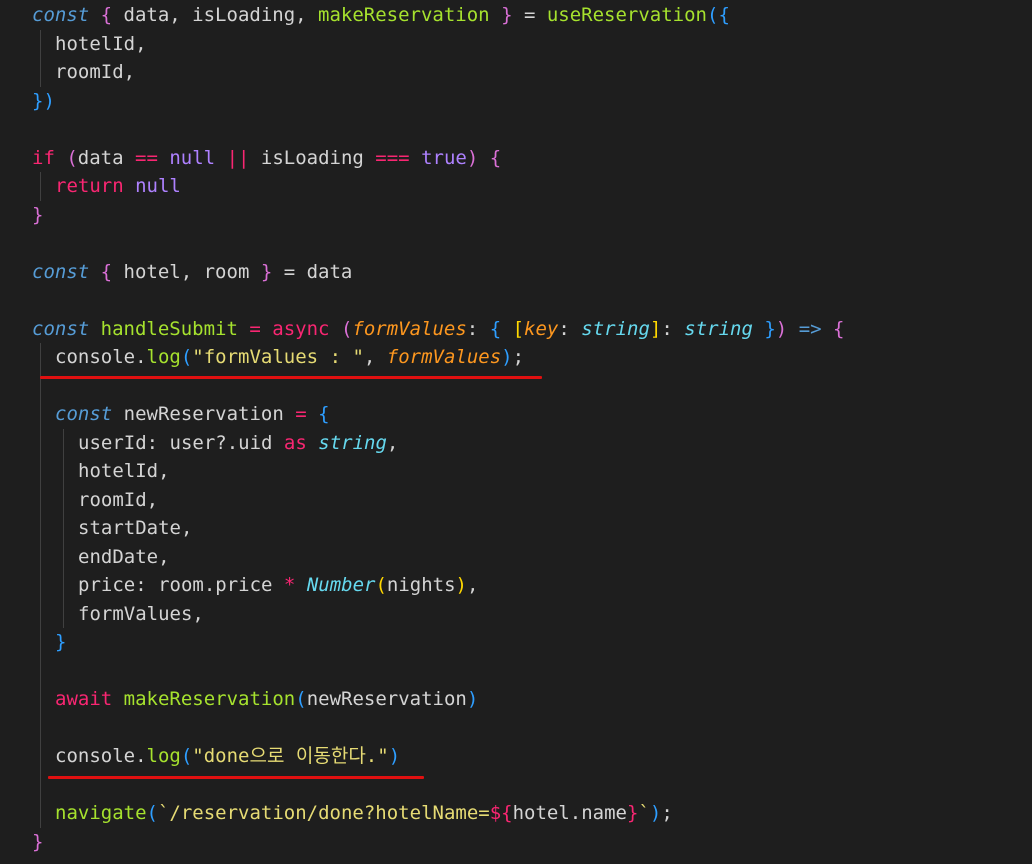 The height and width of the screenshot is (864, 1032). I want to click on code-line: const { hotel, room } = data, so click(192, 272).